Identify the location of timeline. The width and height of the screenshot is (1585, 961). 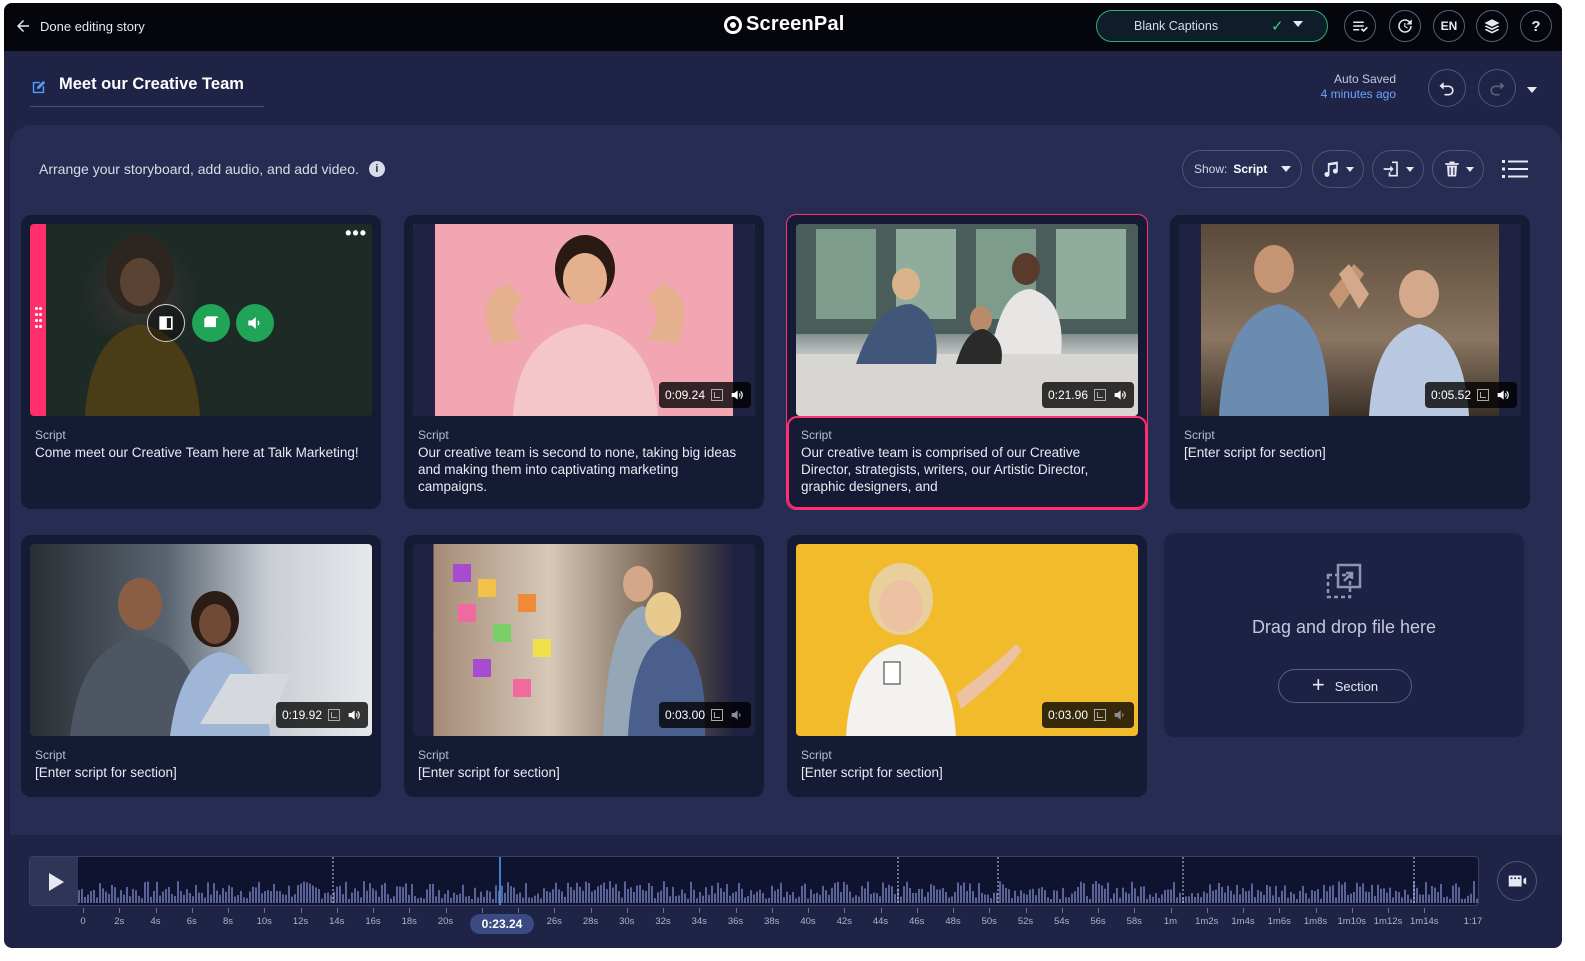
(754, 881).